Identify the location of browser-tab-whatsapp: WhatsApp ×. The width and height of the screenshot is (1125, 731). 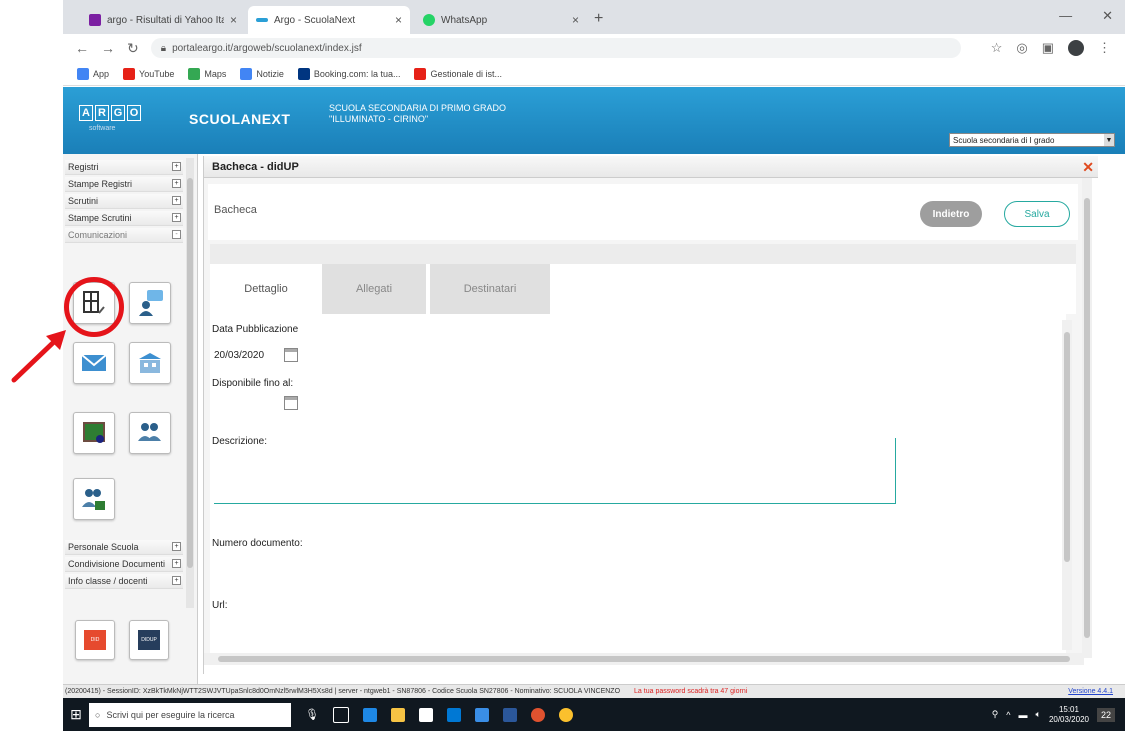
(501, 20).